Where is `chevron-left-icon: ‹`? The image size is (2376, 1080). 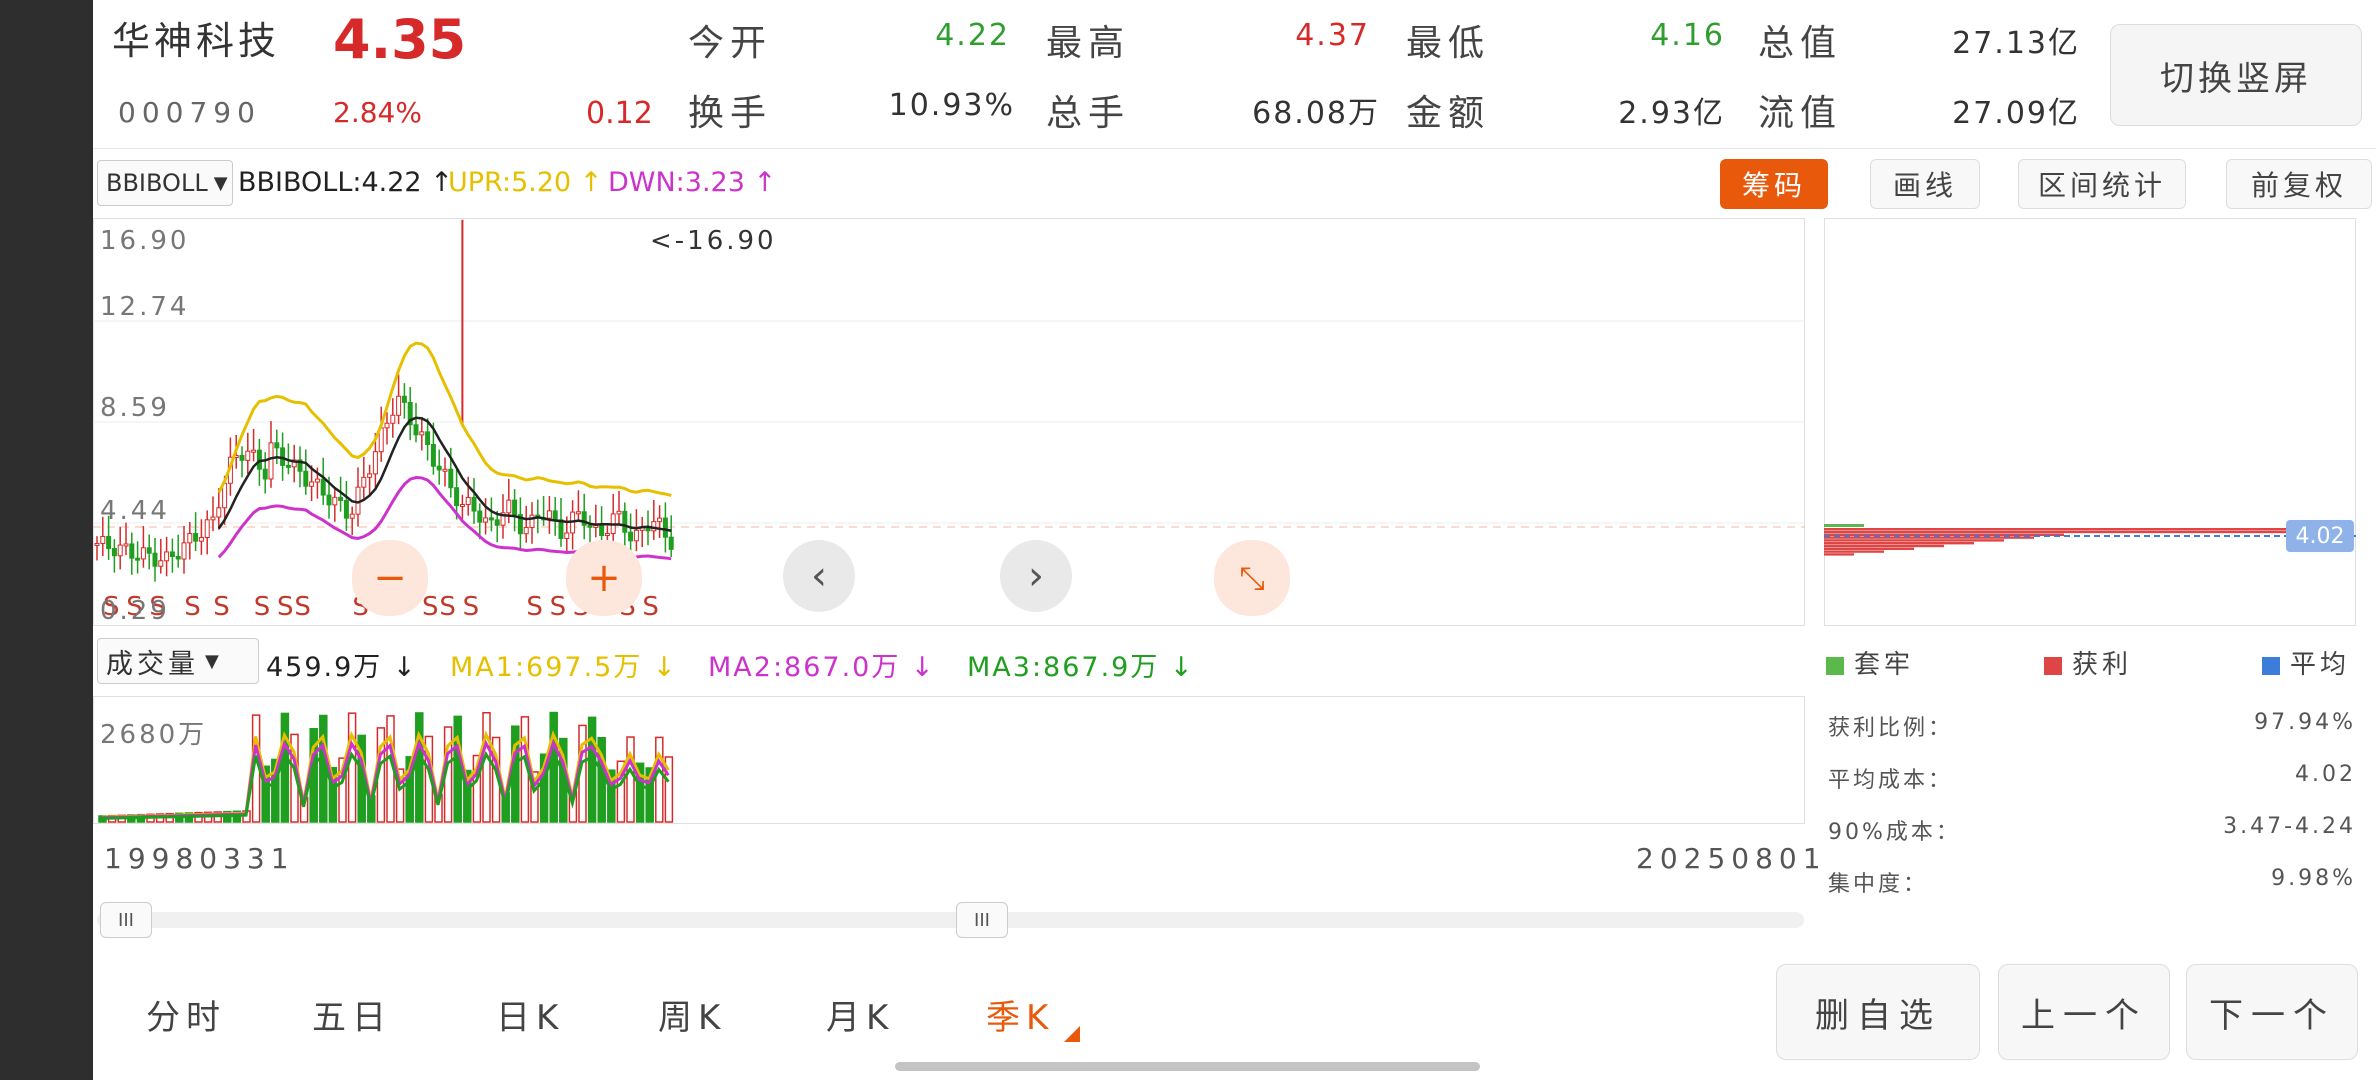 chevron-left-icon: ‹ is located at coordinates (819, 576).